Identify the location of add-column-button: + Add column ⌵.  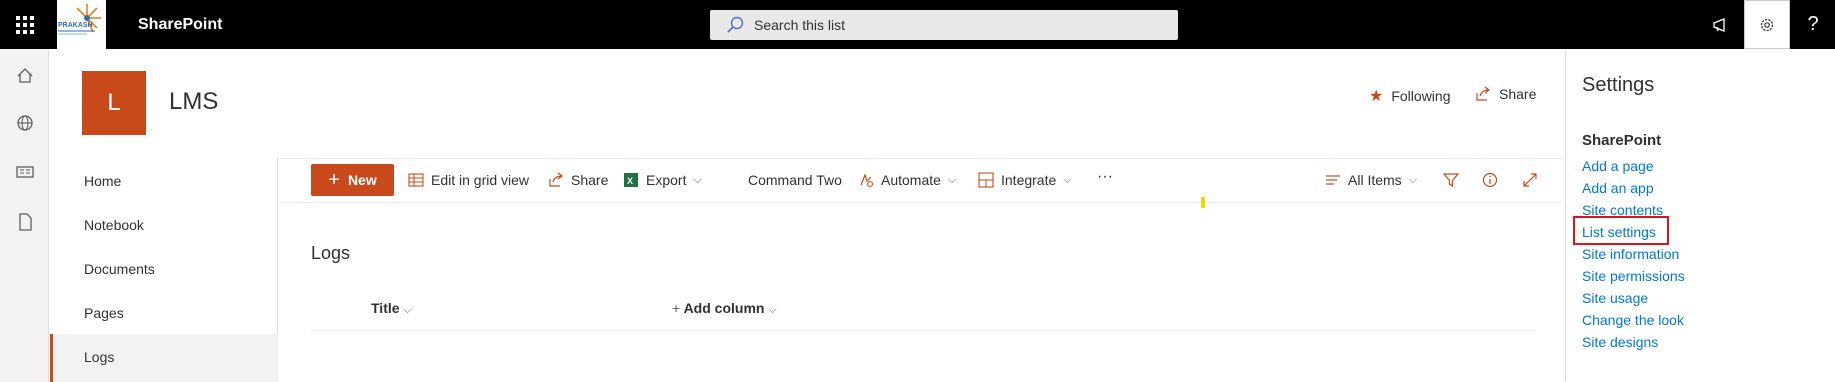
(724, 308).